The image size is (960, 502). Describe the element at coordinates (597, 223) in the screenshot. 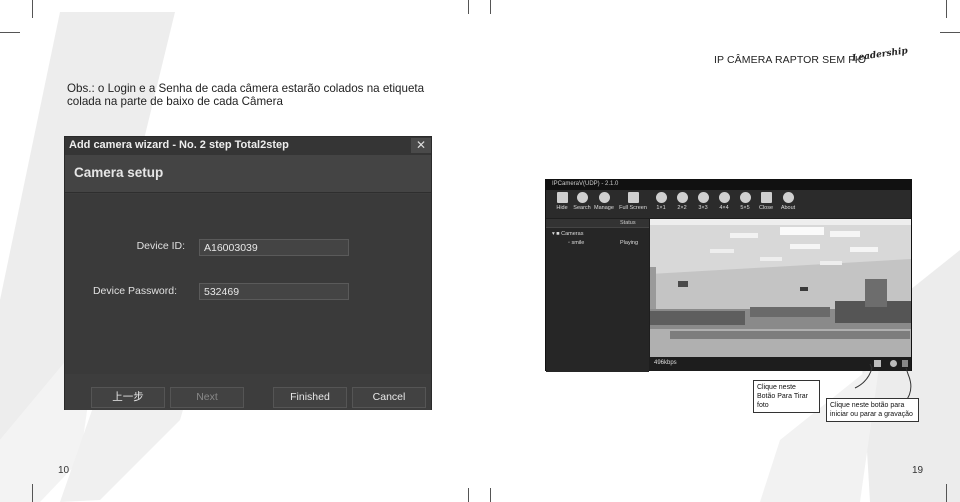

I see `tree-header: Status` at that location.